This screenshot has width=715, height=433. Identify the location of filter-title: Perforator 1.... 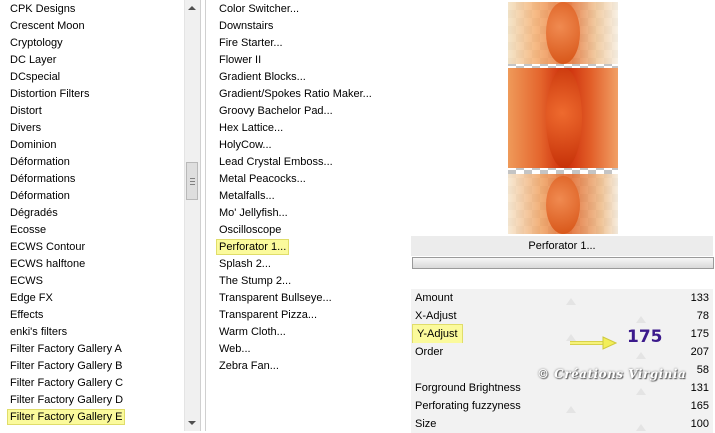
(562, 246).